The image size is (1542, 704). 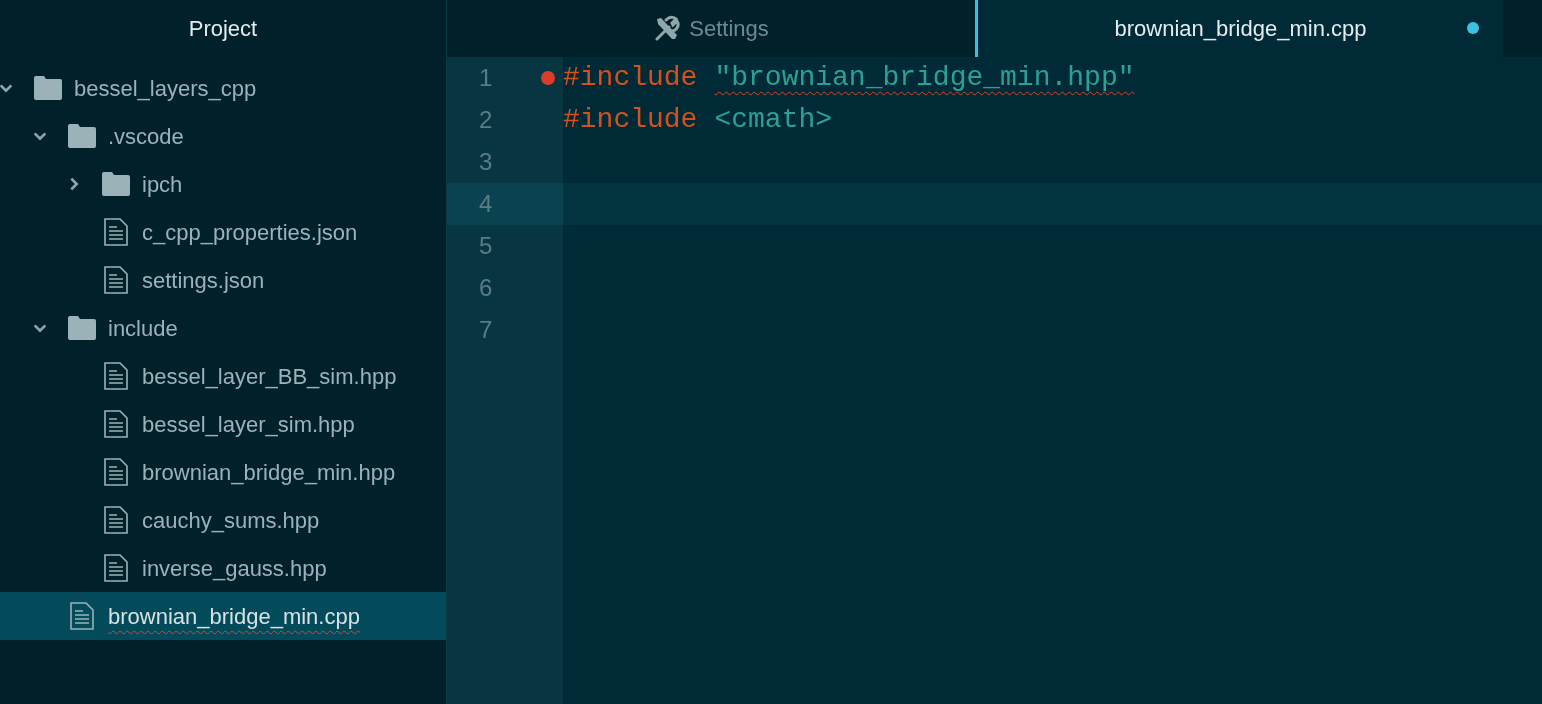 What do you see at coordinates (162, 184) in the screenshot?
I see `folder-name: ipch` at bounding box center [162, 184].